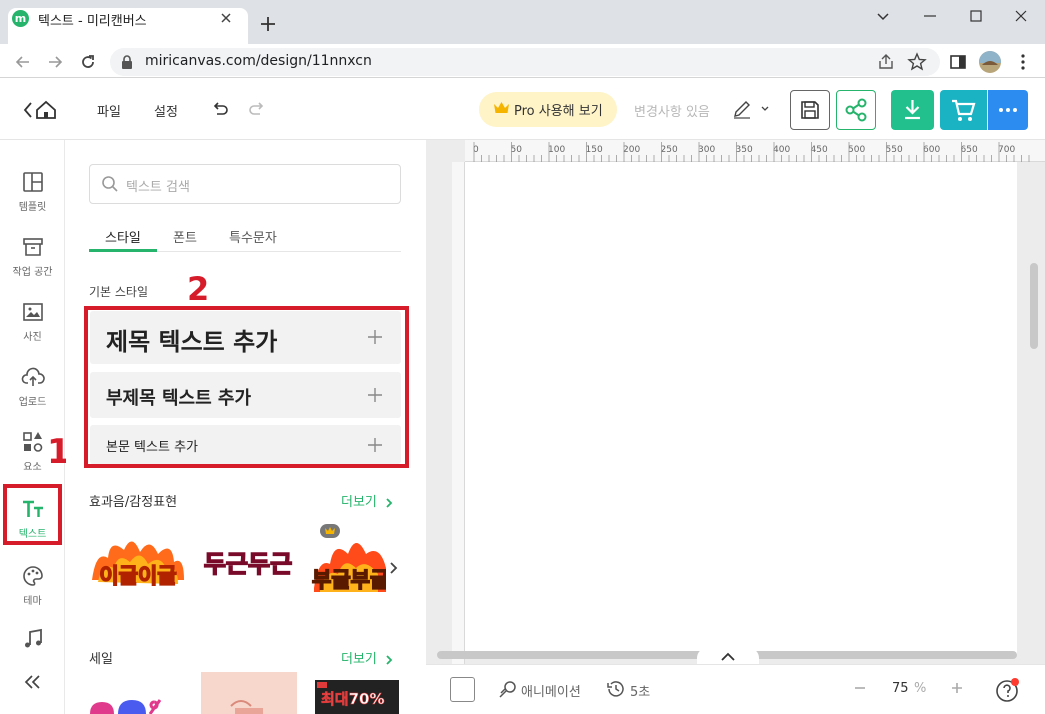 The height and width of the screenshot is (714, 1045). Describe the element at coordinates (359, 659) in the screenshot. I see `more-label: 더보기` at that location.